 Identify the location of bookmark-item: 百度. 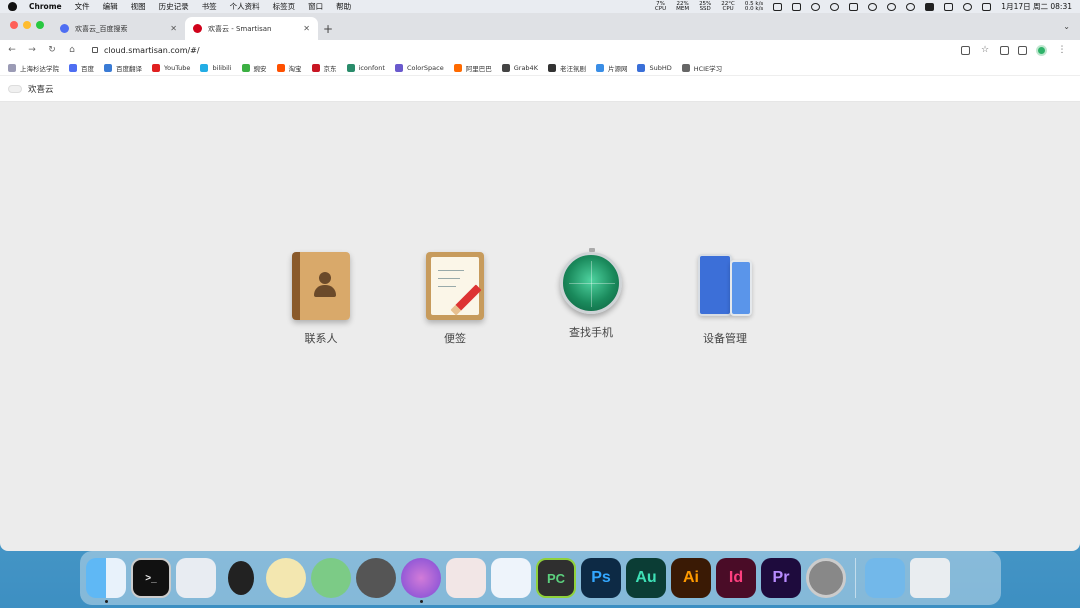
(81, 68).